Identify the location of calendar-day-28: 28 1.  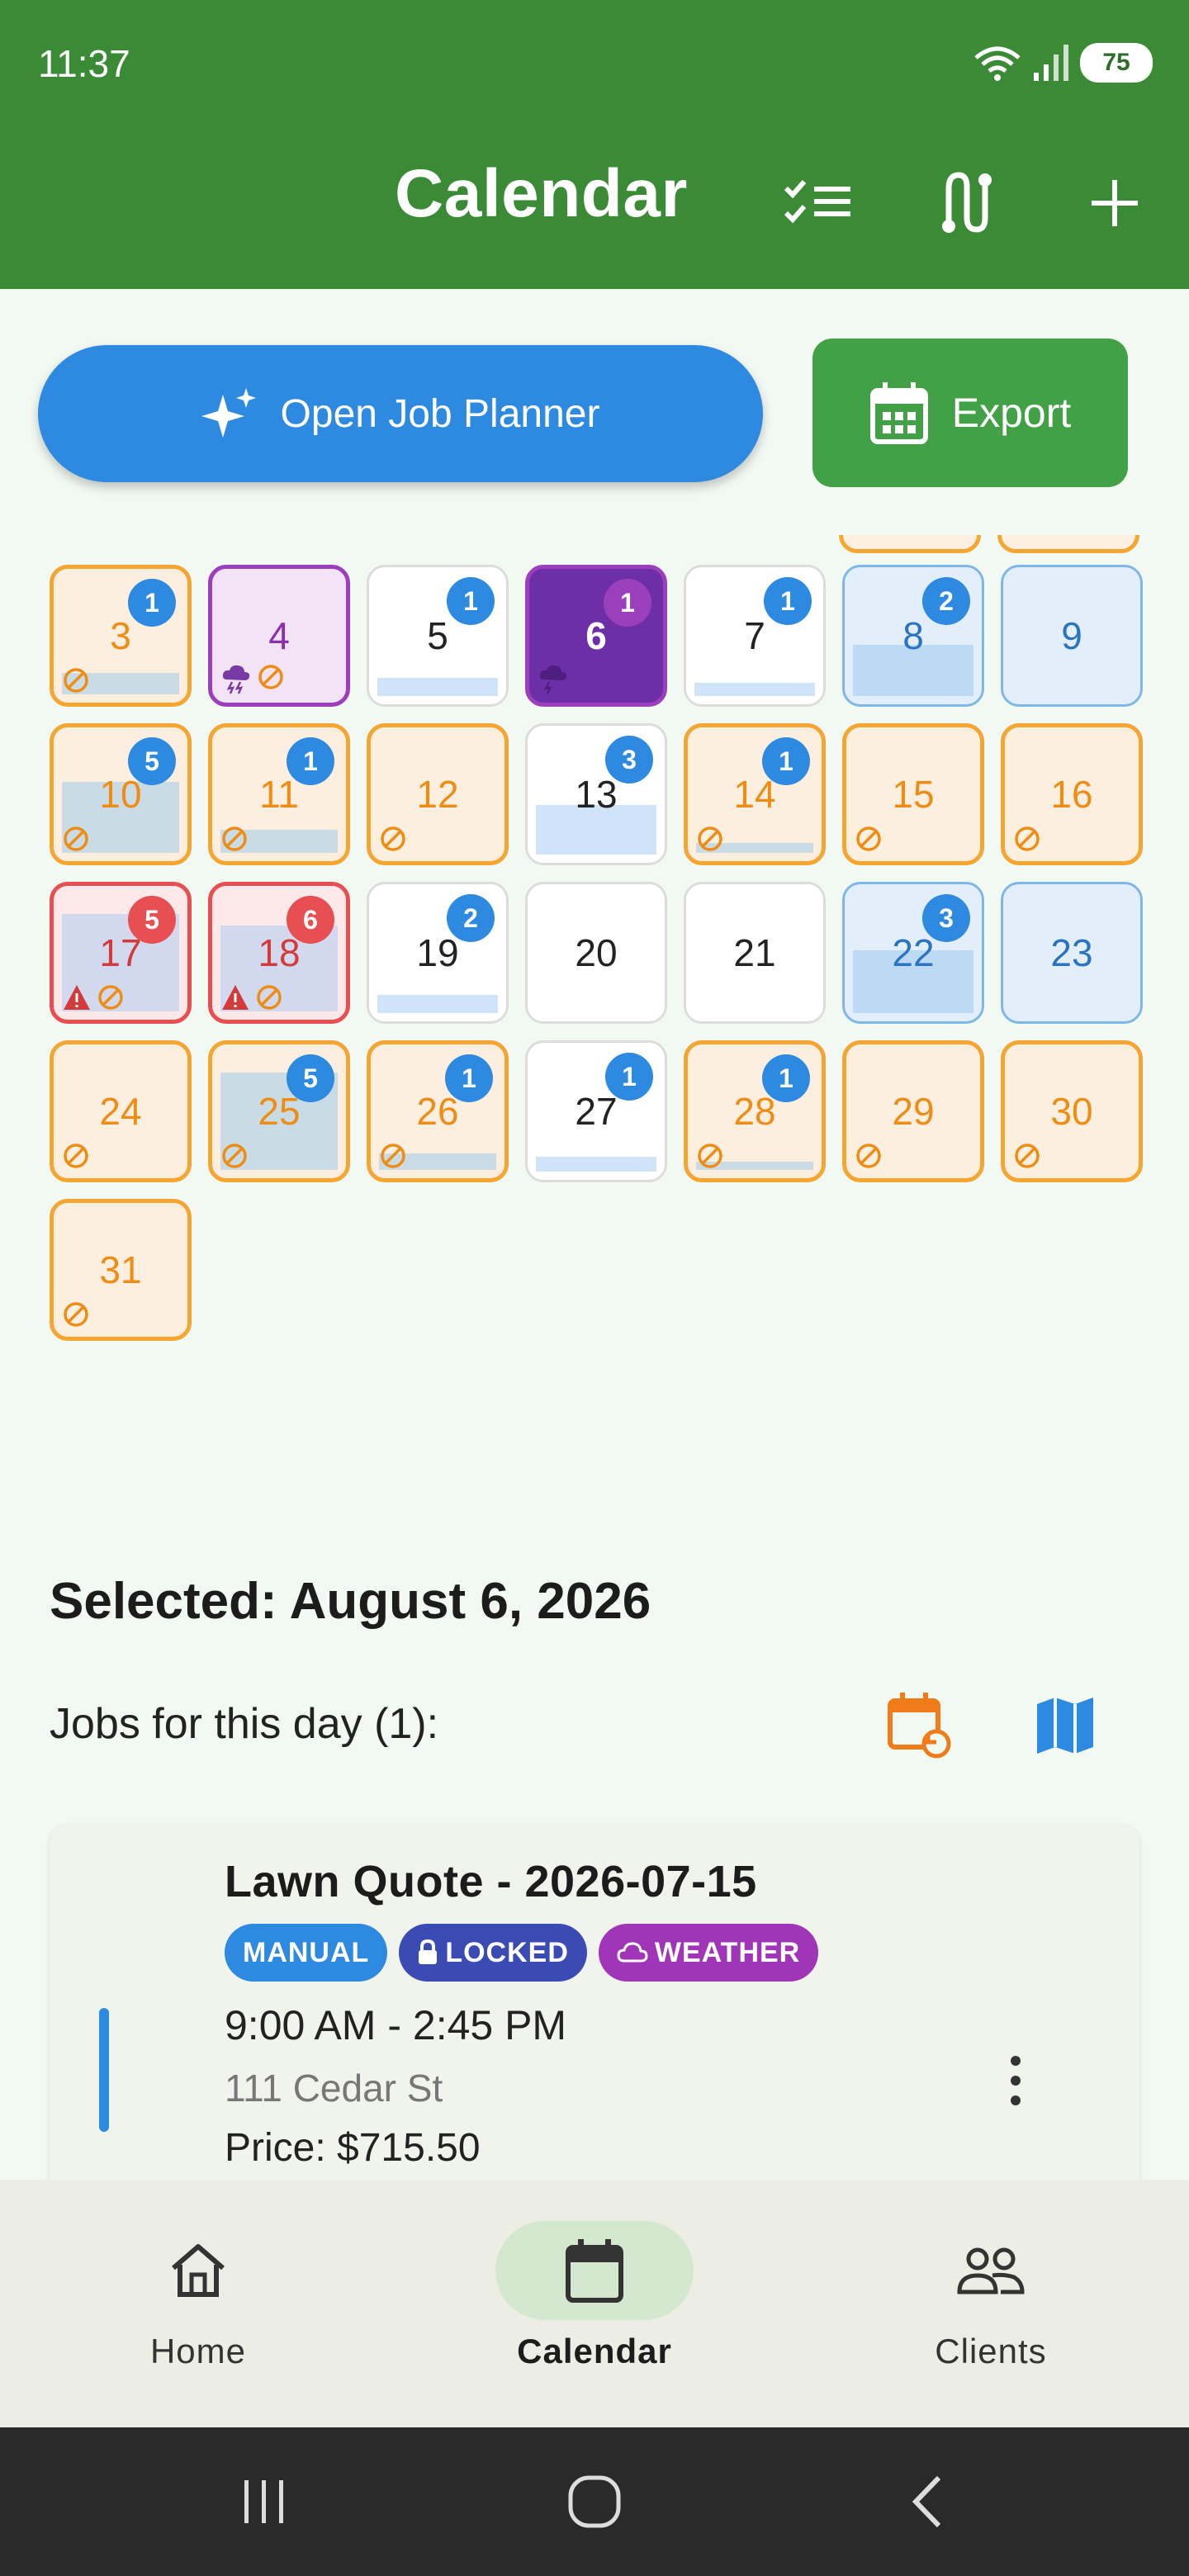
(755, 1111).